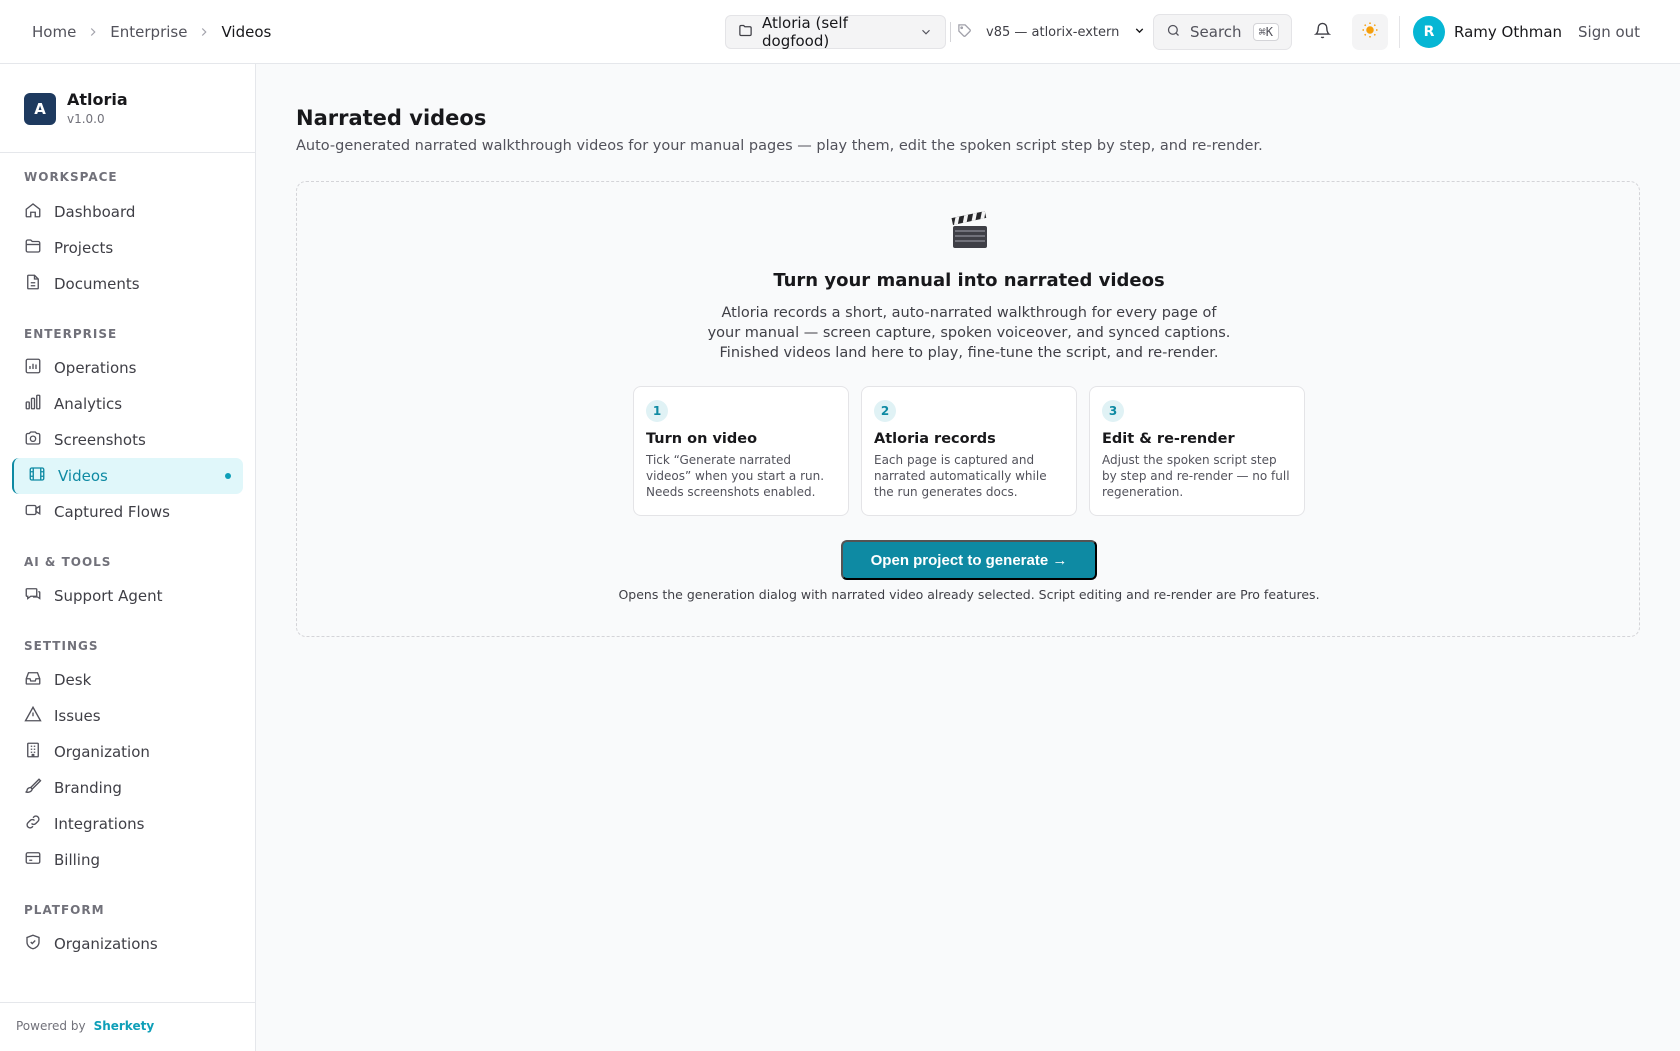 The height and width of the screenshot is (1051, 1680). I want to click on clapperboard-icon, so click(969, 229).